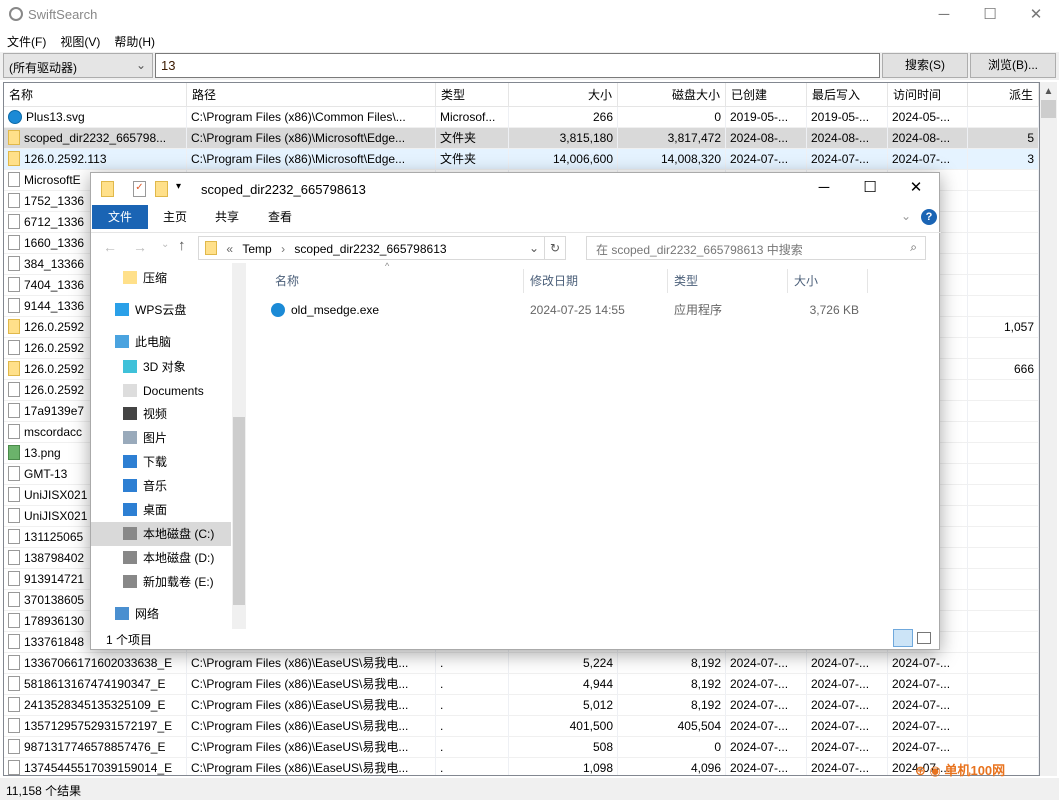  Describe the element at coordinates (824, 188) in the screenshot. I see `explorer-minimize-button: ─` at that location.